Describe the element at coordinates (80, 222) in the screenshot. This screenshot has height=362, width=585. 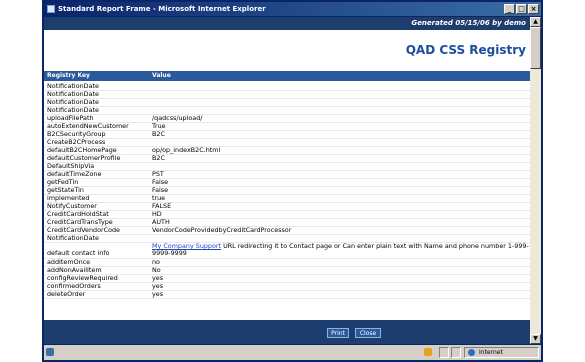
I see `registry-key: CreditCardTransType` at that location.